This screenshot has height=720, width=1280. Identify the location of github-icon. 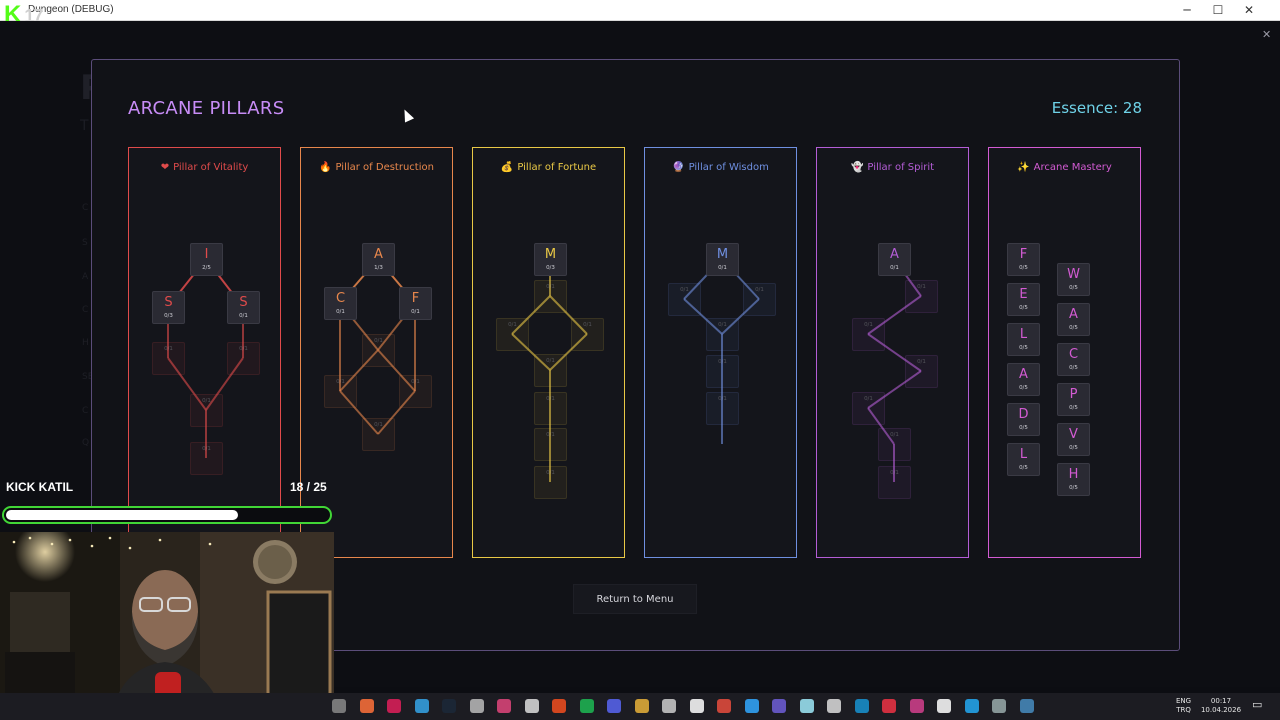
(531, 706).